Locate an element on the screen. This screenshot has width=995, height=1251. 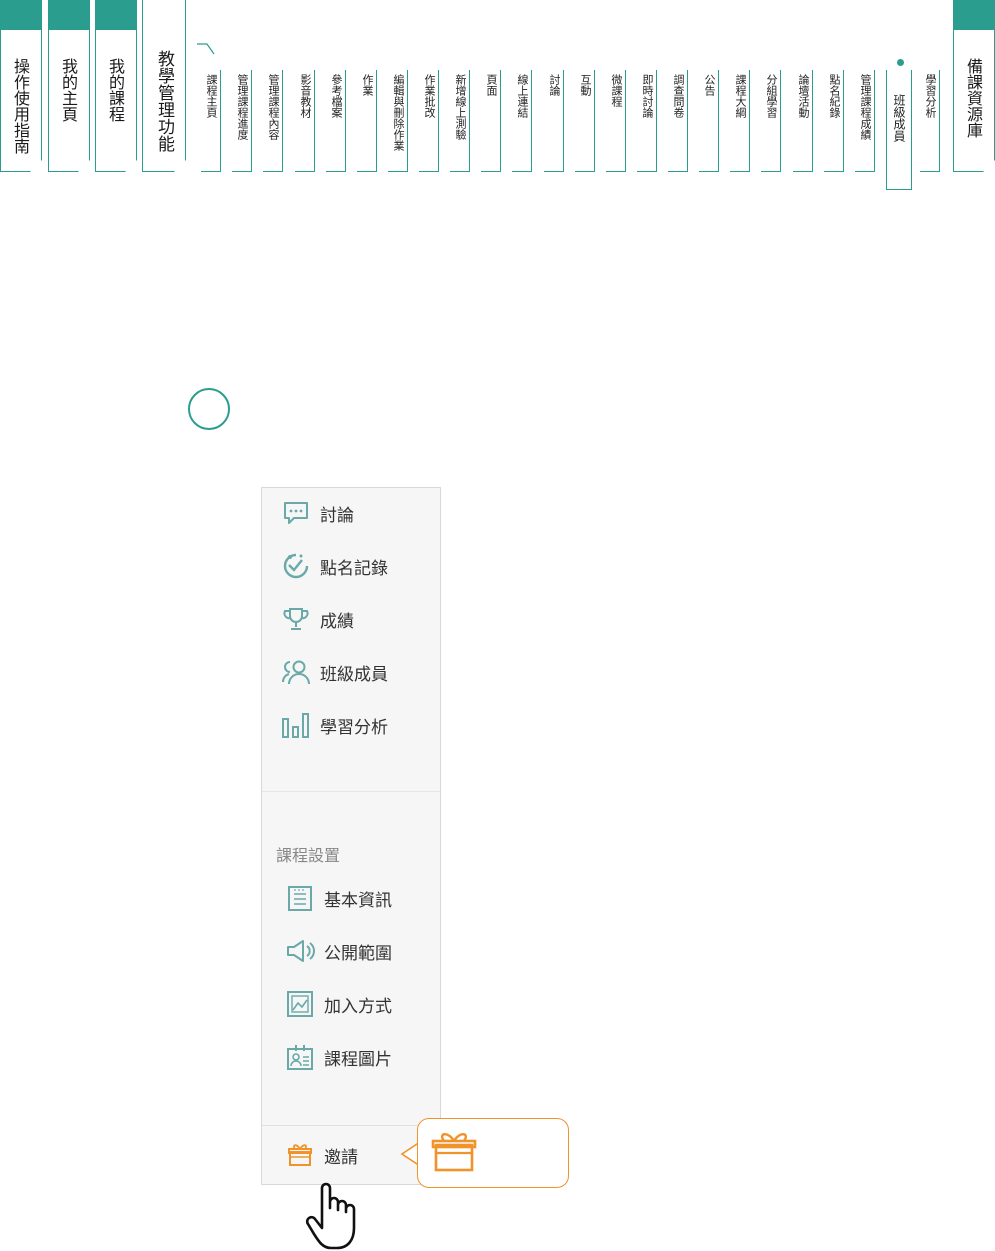
menu-item-label: 邀請 is located at coordinates (341, 1157).